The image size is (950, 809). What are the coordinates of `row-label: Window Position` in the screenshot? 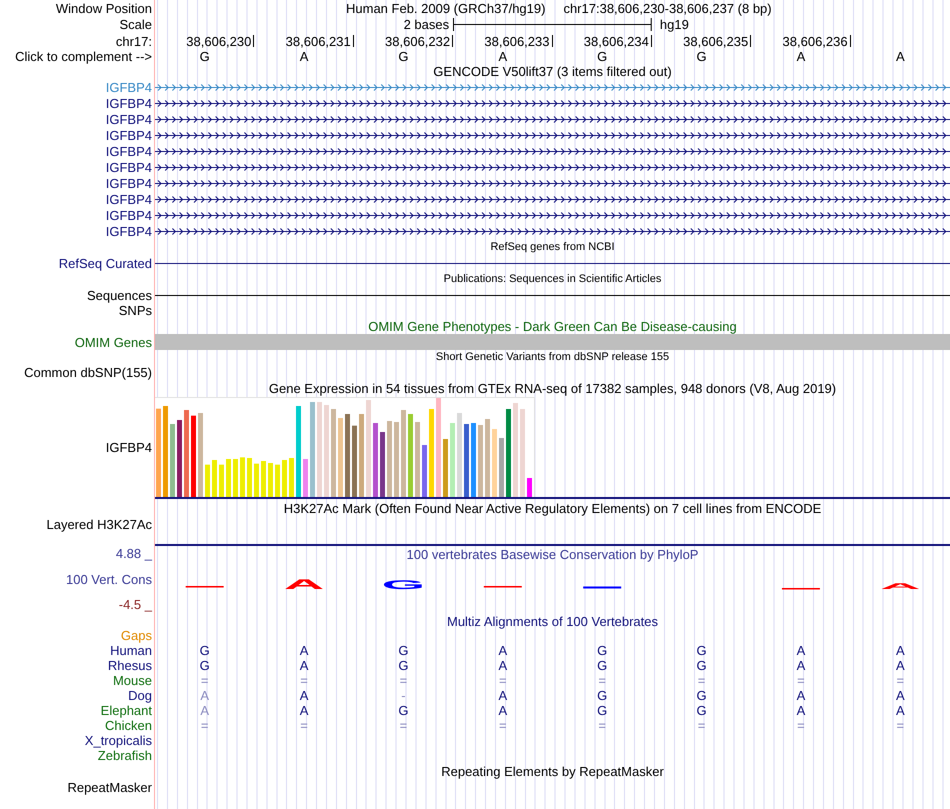 It's located at (104, 8).